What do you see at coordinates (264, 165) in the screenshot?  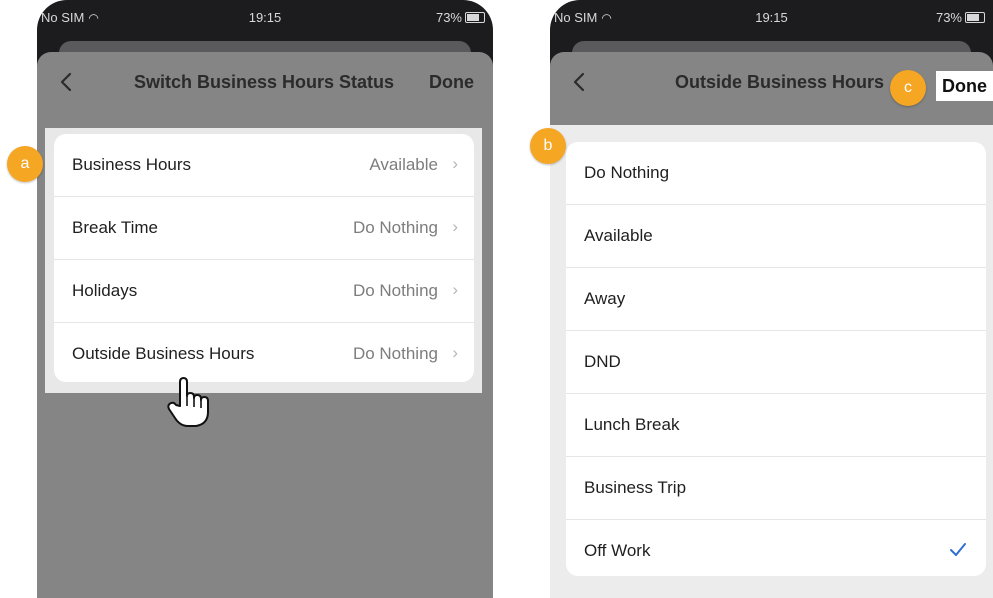 I see `row-business-hours: Business Hours Available ›` at bounding box center [264, 165].